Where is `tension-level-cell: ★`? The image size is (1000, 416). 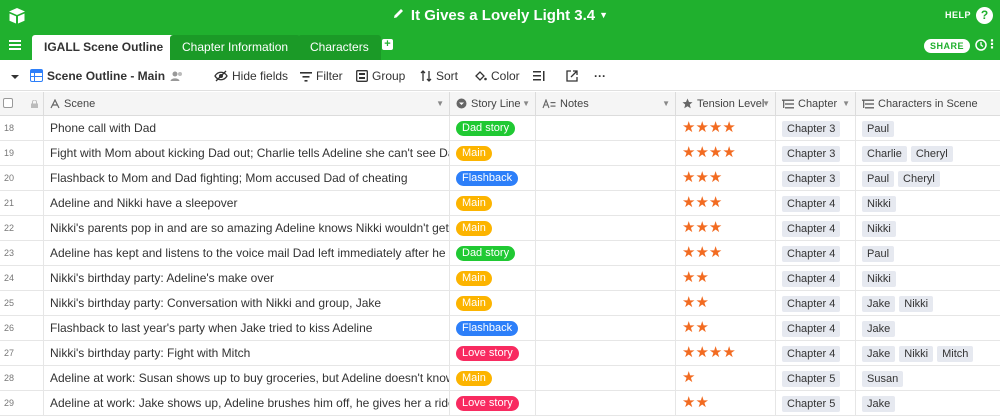 tension-level-cell: ★ is located at coordinates (726, 378).